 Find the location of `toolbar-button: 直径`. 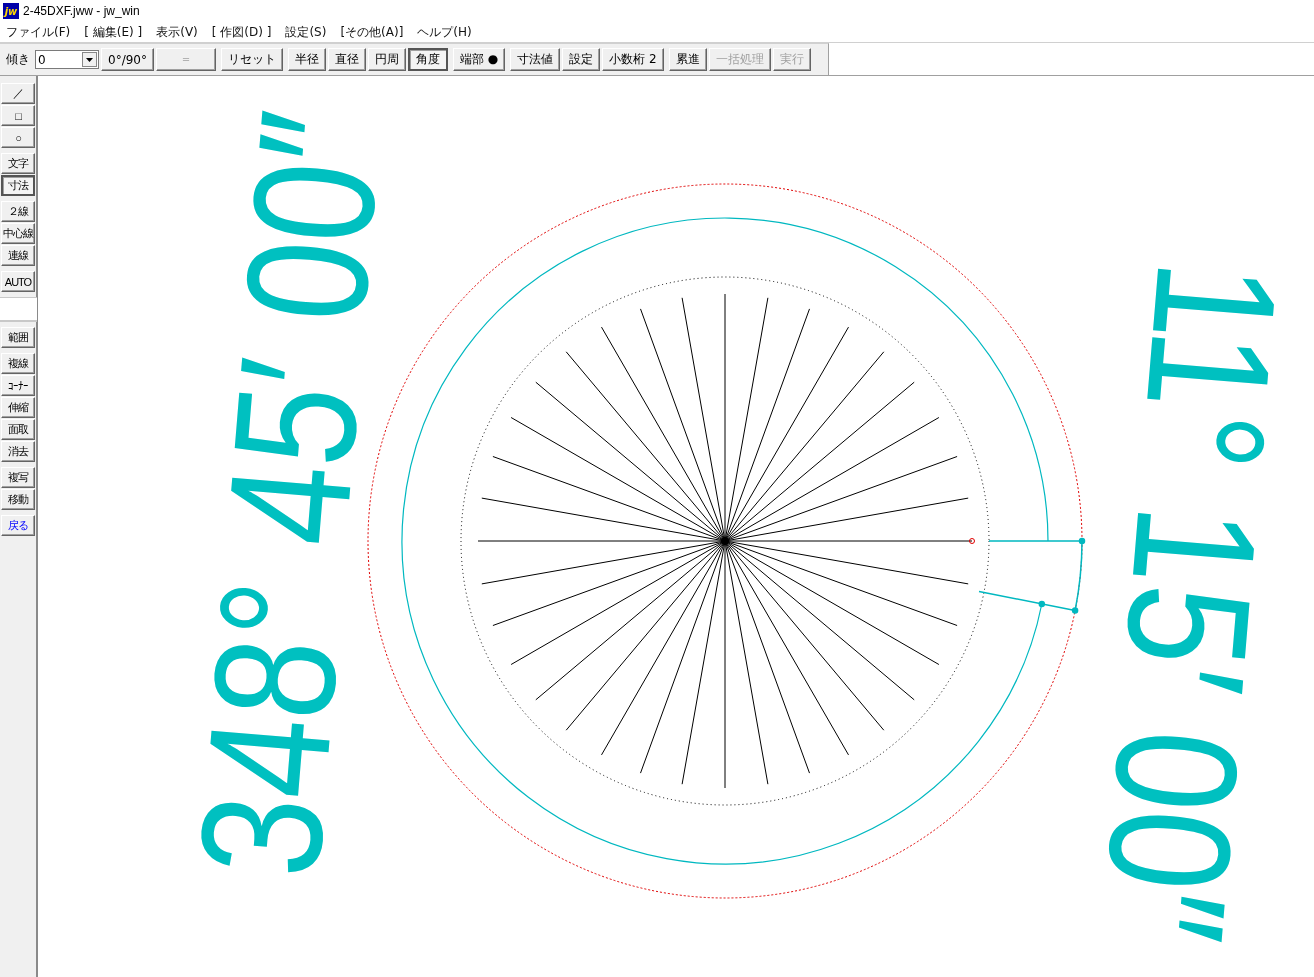

toolbar-button: 直径 is located at coordinates (346, 59).